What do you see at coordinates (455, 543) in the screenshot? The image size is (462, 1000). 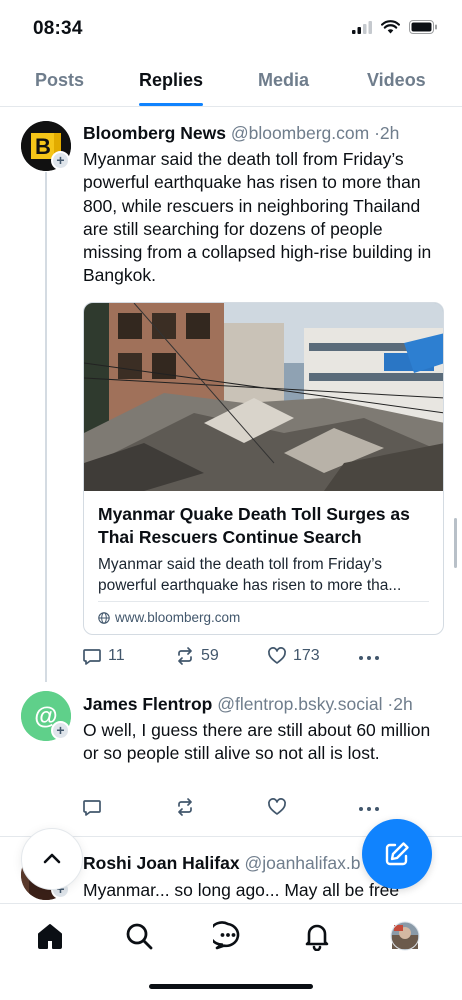 I see `scrollbar-thumb` at bounding box center [455, 543].